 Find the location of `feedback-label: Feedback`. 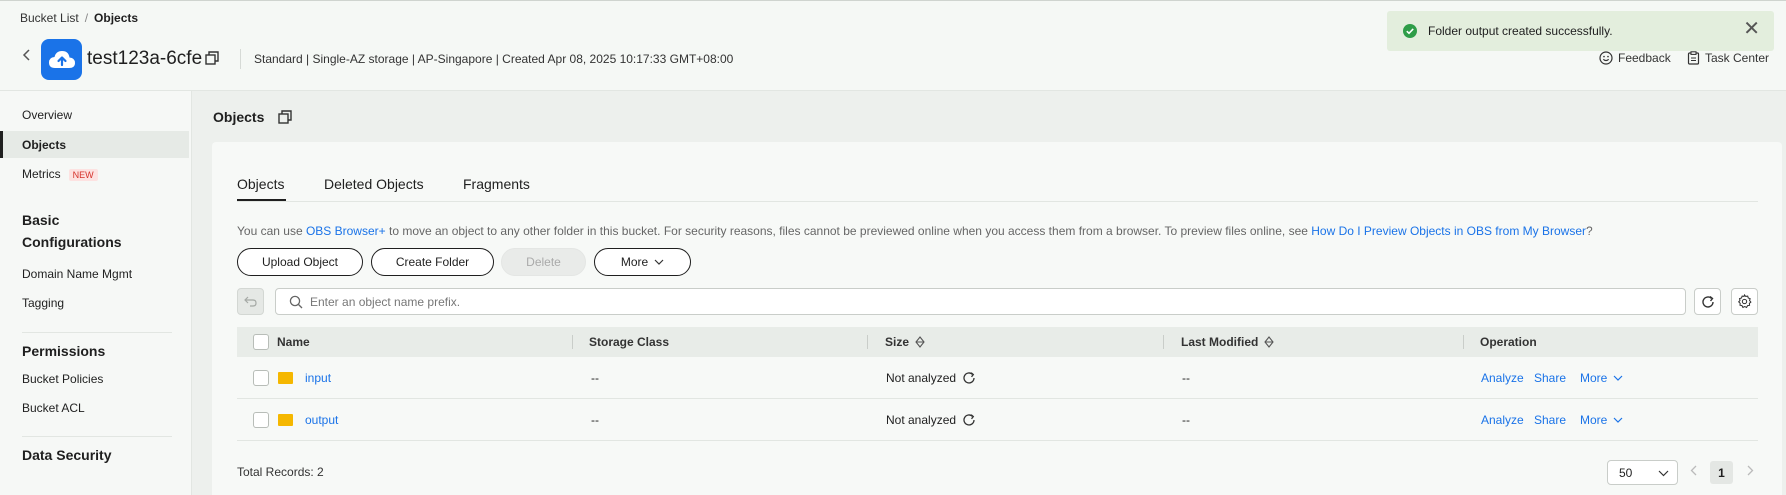

feedback-label: Feedback is located at coordinates (1644, 58).